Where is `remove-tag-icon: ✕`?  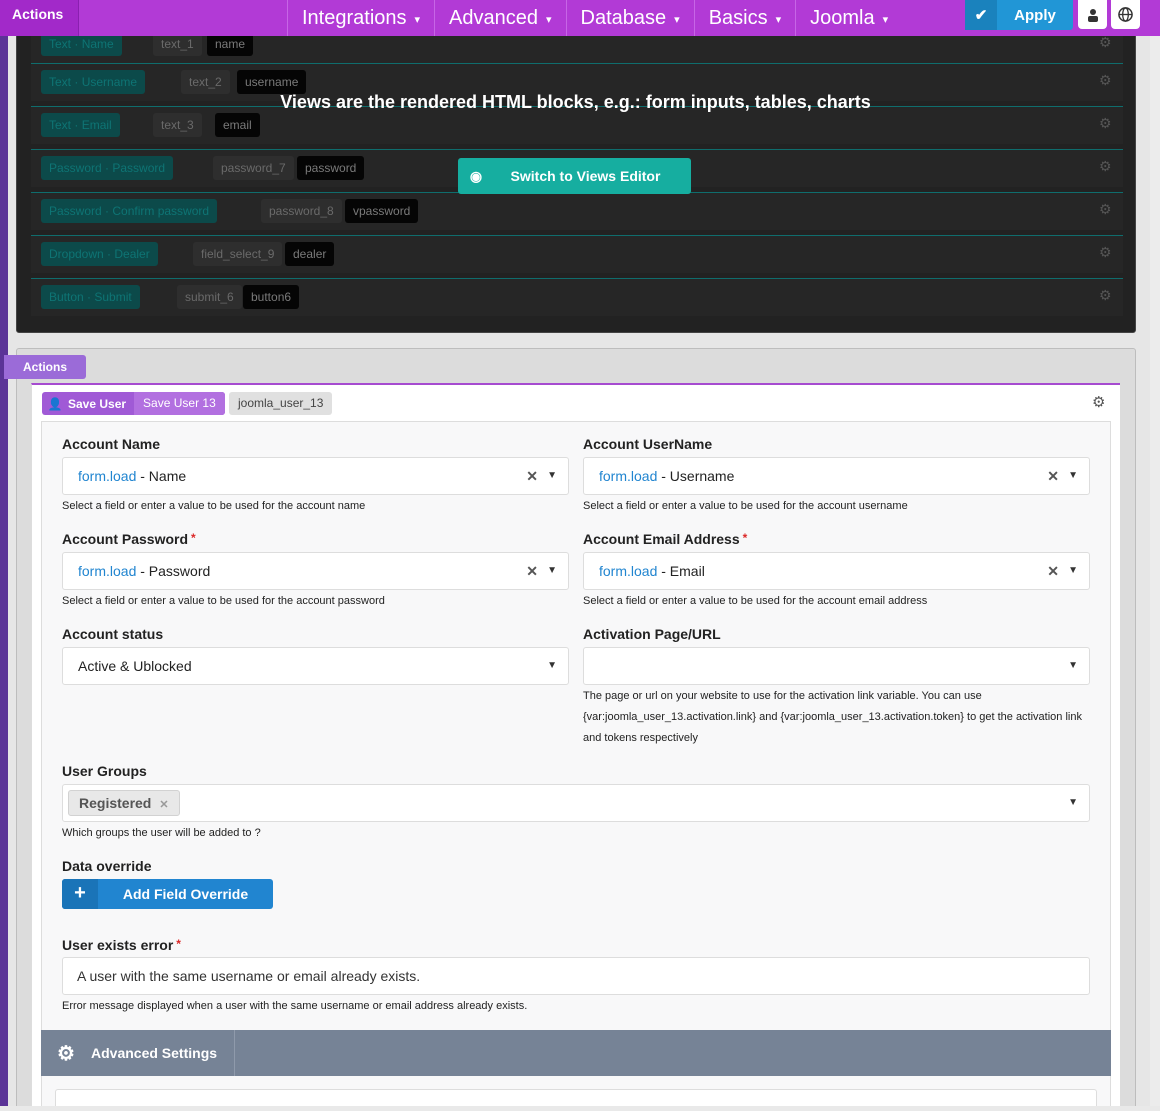 remove-tag-icon: ✕ is located at coordinates (163, 805).